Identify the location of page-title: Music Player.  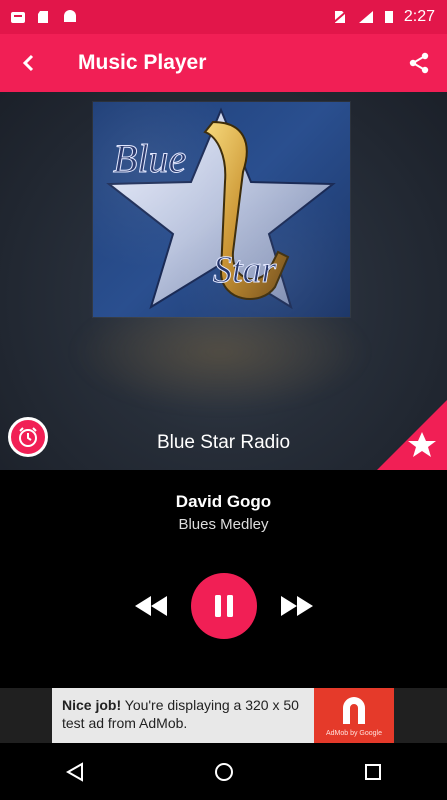
(142, 62).